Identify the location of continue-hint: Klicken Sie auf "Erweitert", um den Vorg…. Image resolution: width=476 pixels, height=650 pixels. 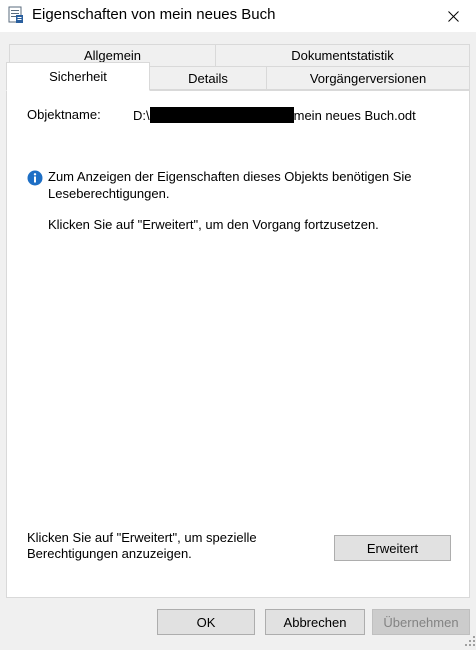
(213, 224).